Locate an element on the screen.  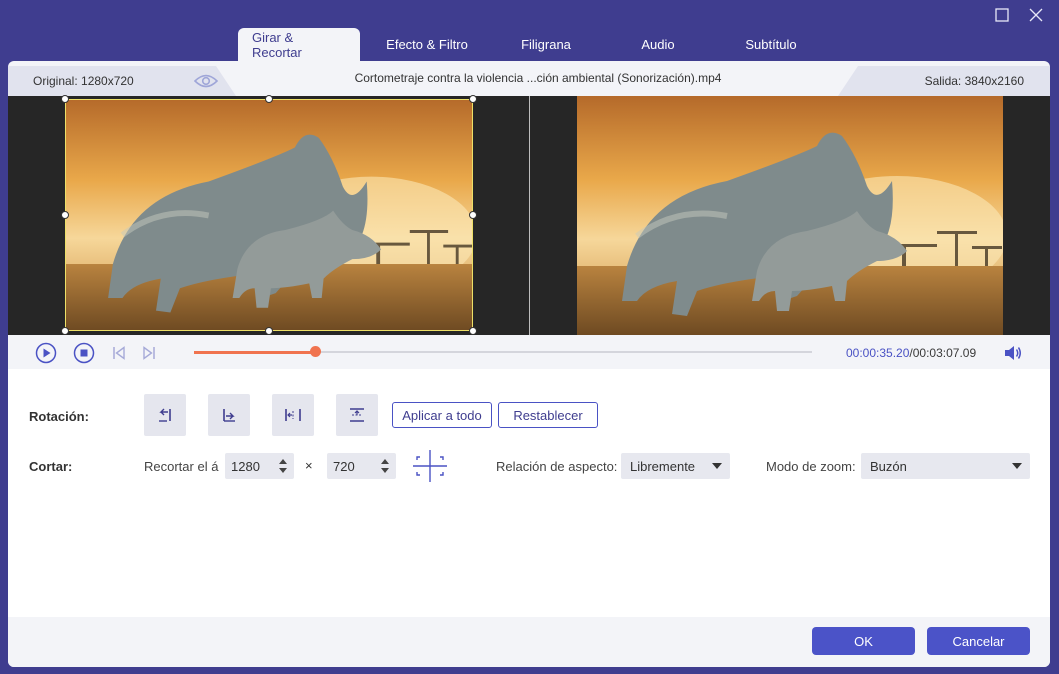
stop-button is located at coordinates (84, 353).